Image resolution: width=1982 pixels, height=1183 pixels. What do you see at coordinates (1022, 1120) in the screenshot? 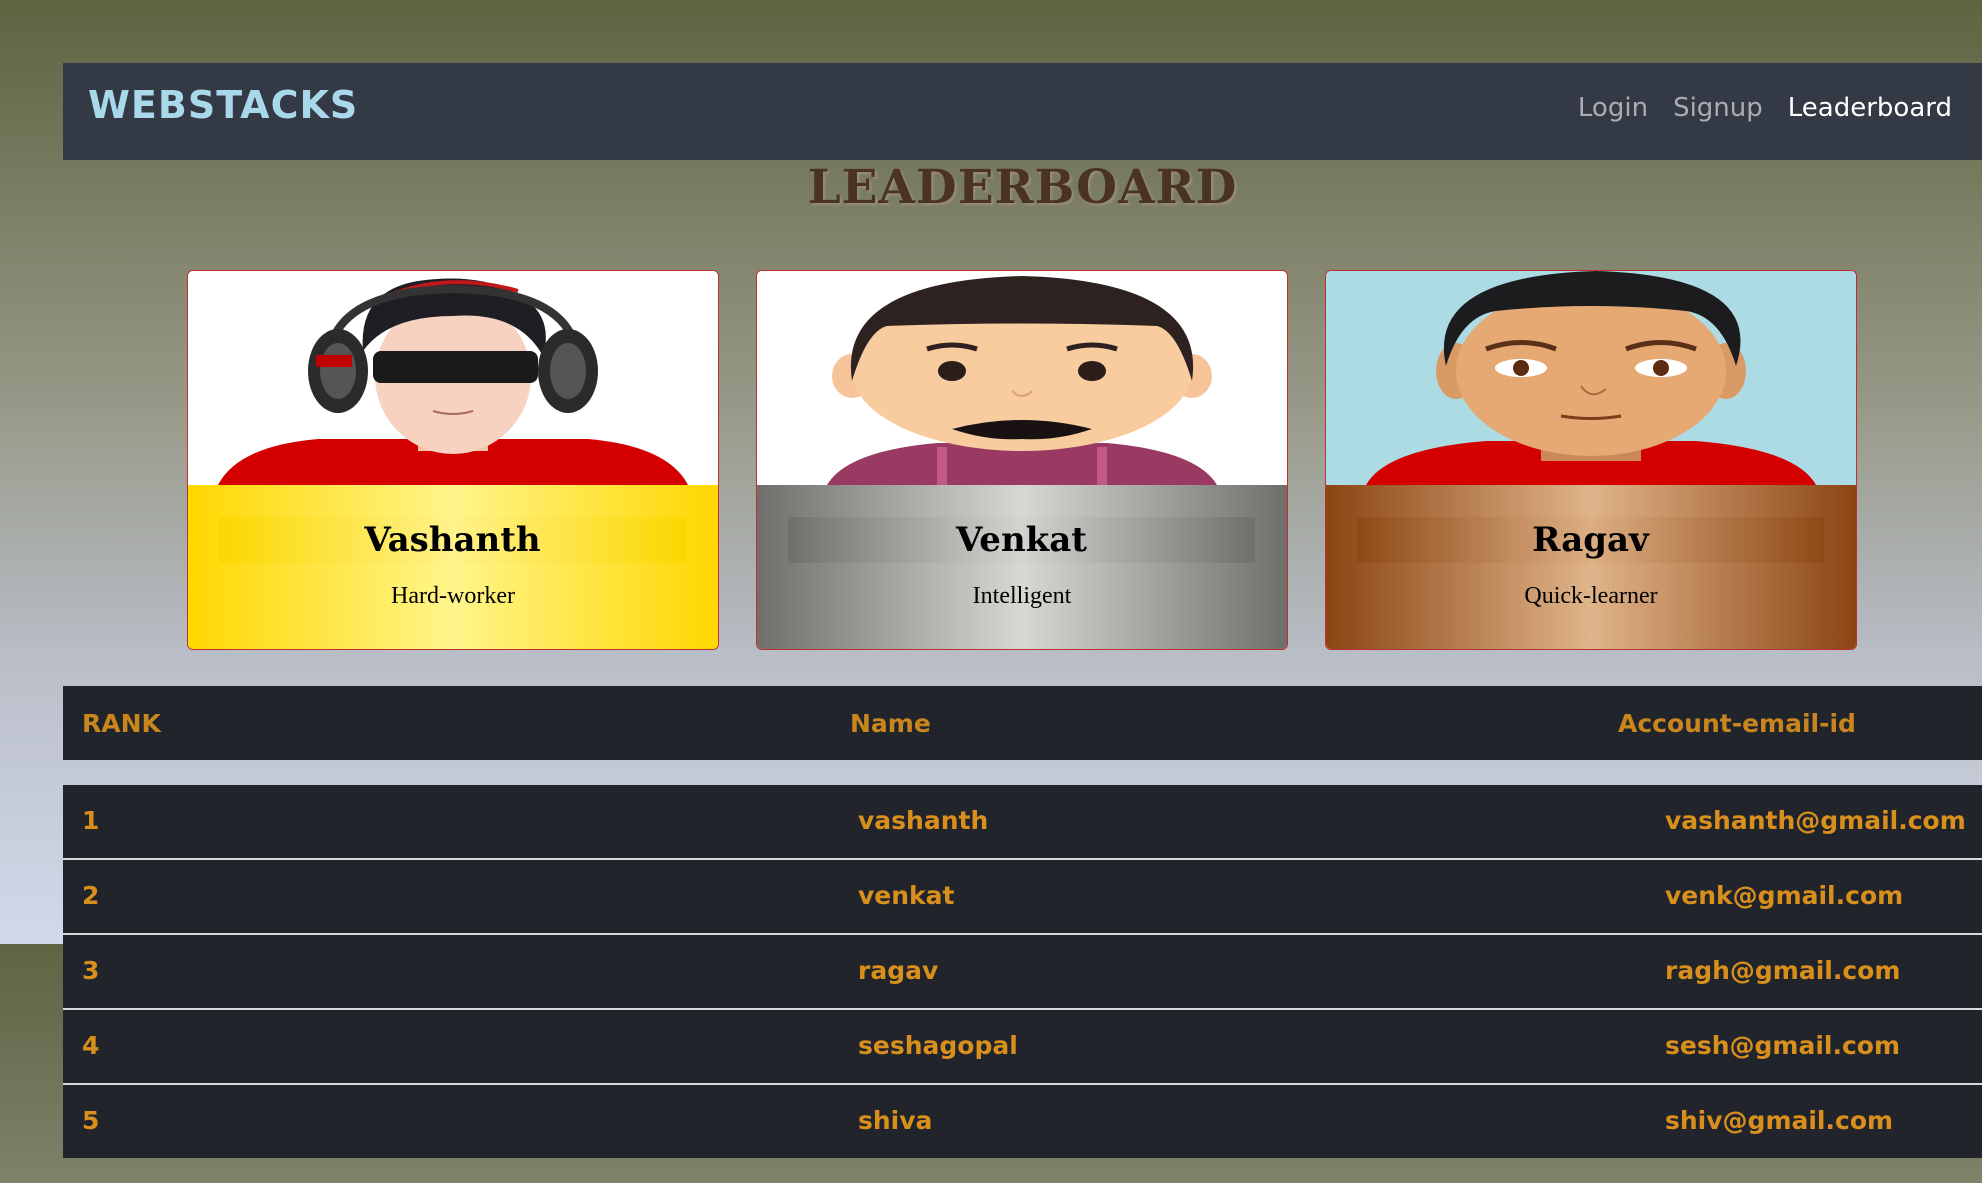
I see `table-row: 5 shiva shiv@gmail.com` at bounding box center [1022, 1120].